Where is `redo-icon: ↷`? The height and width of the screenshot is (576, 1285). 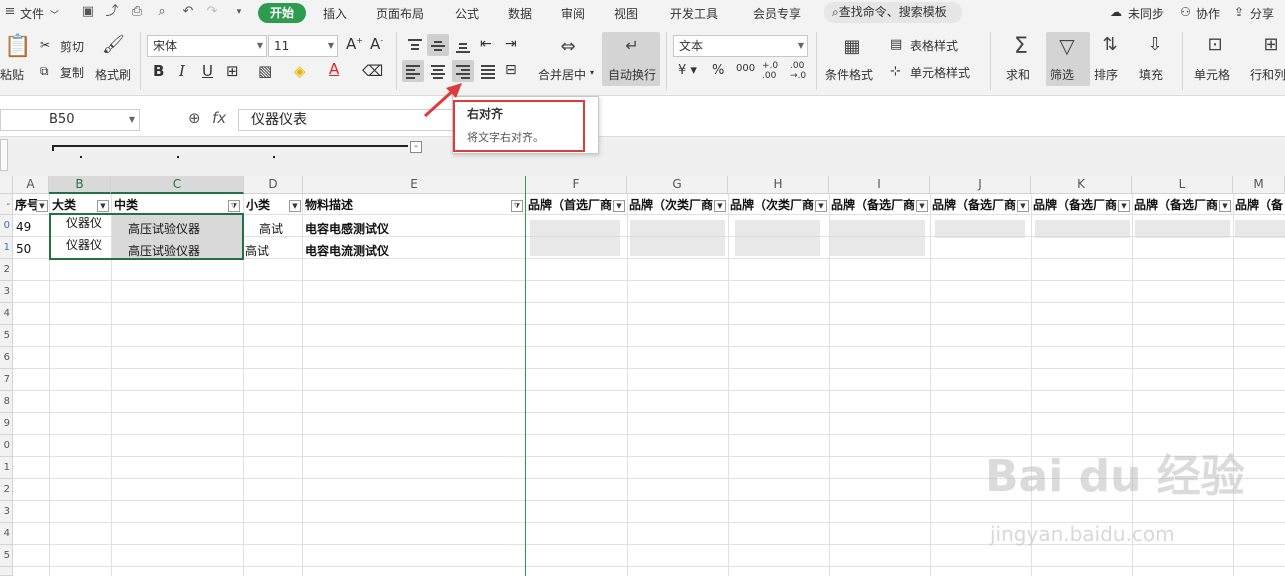
redo-icon: ↷ is located at coordinates (212, 12).